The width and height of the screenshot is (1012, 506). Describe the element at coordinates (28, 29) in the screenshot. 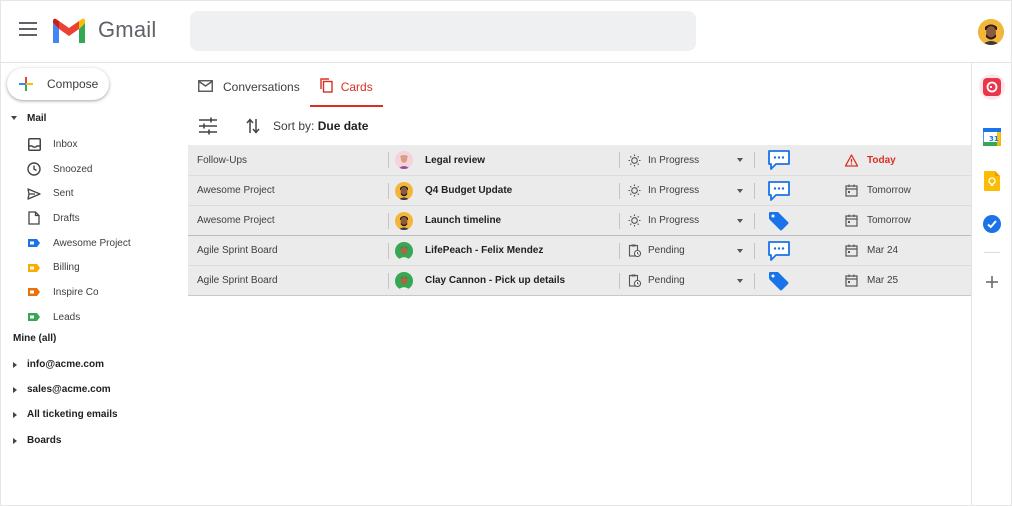

I see `main-menu-icon` at that location.